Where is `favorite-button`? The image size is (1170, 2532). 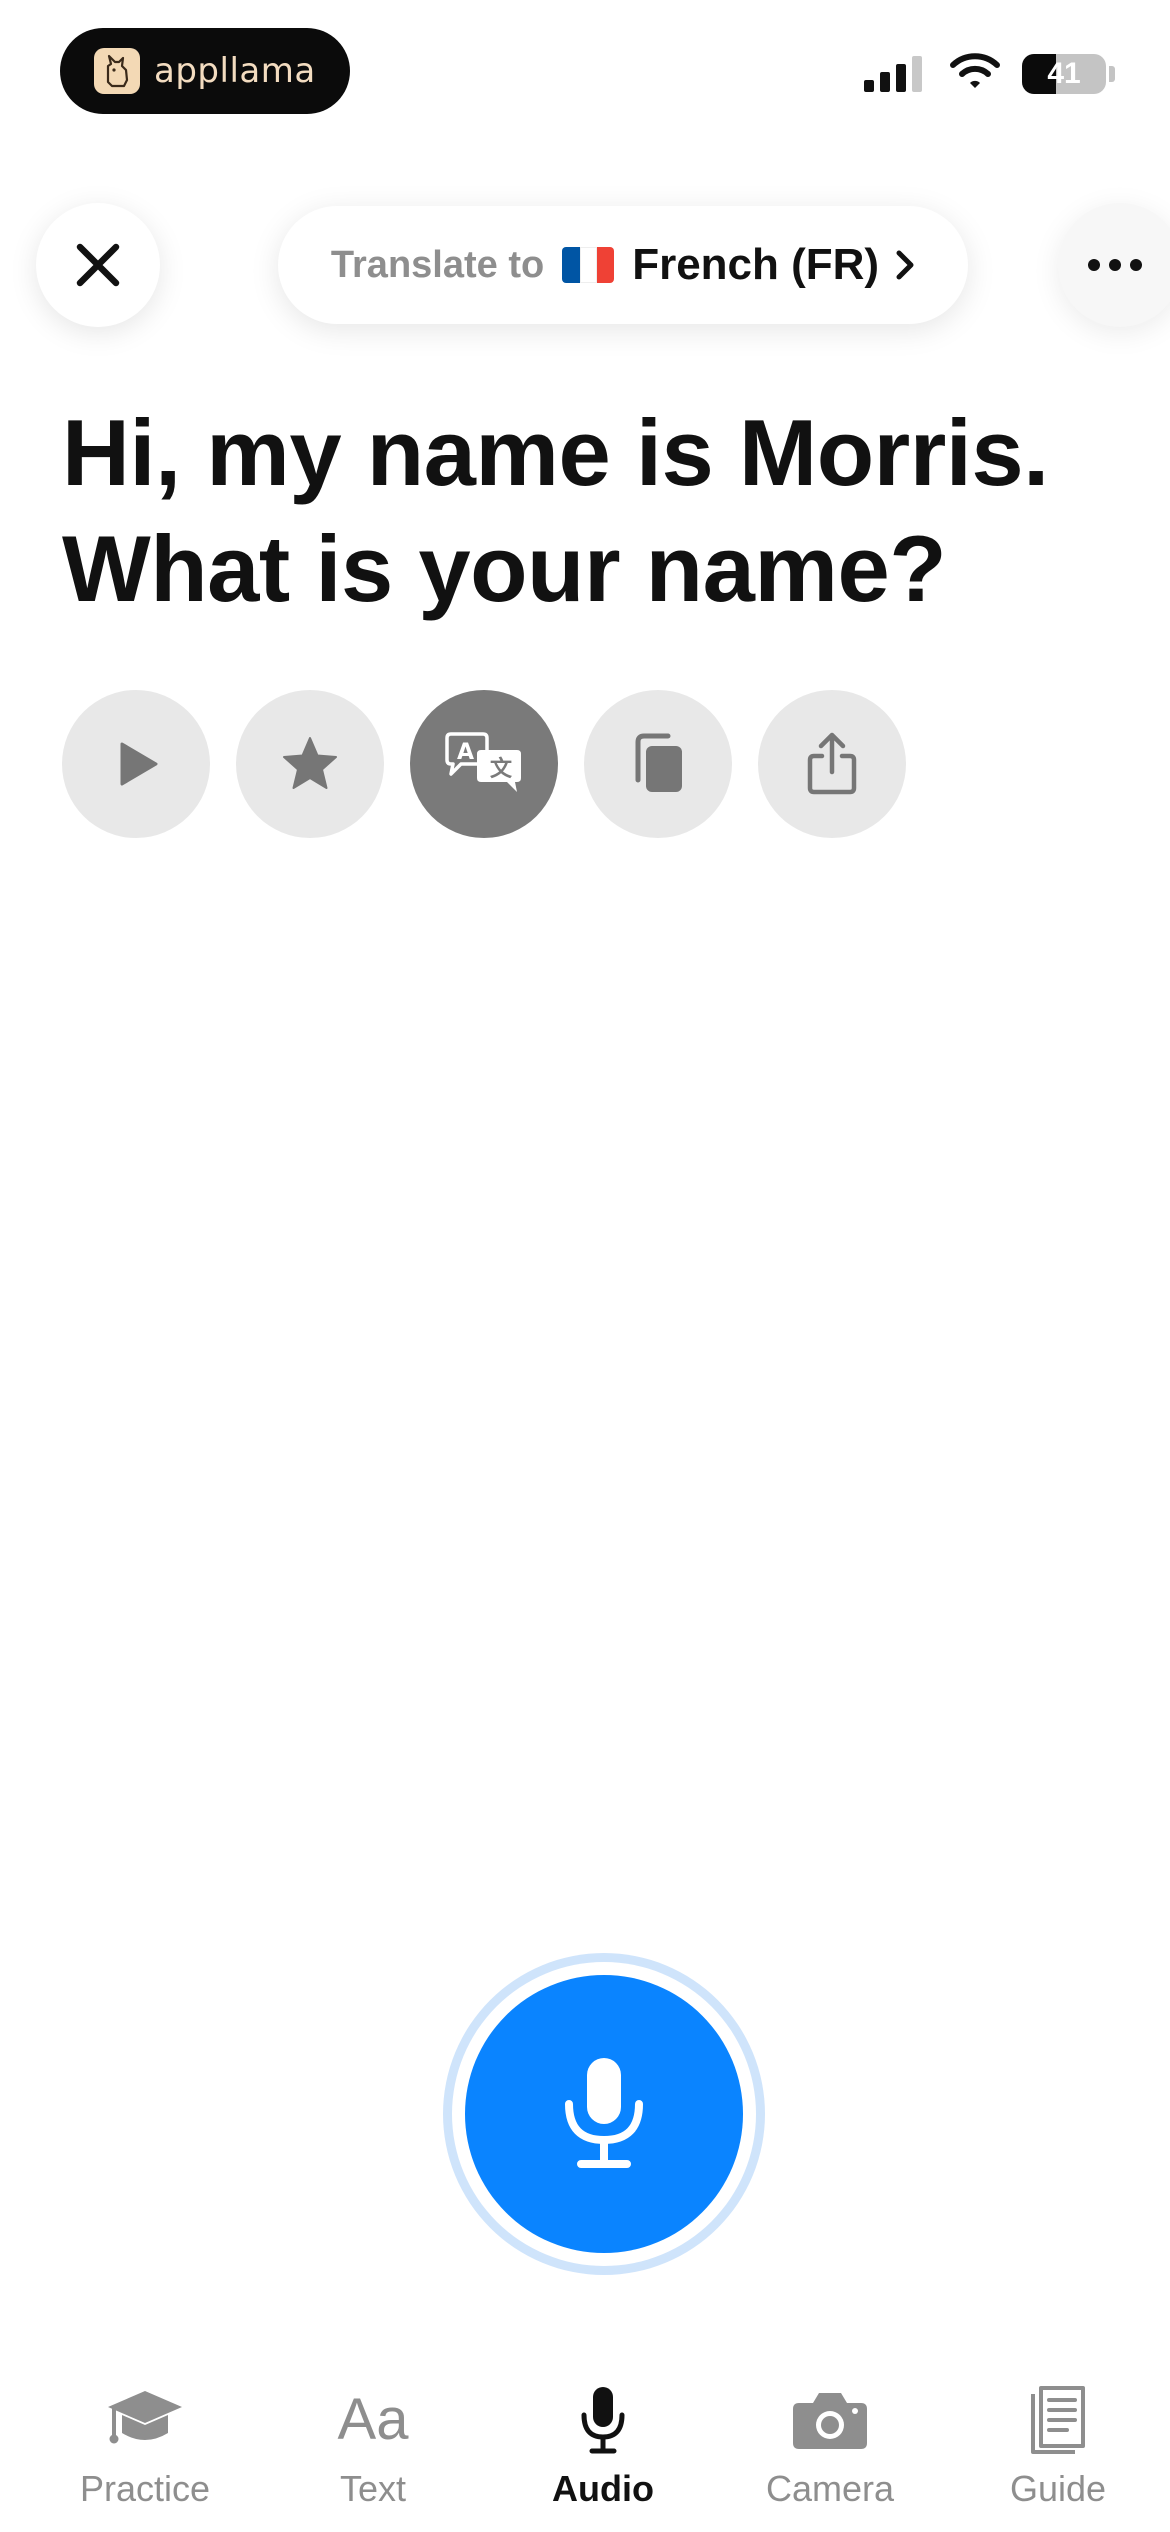
favorite-button is located at coordinates (310, 764).